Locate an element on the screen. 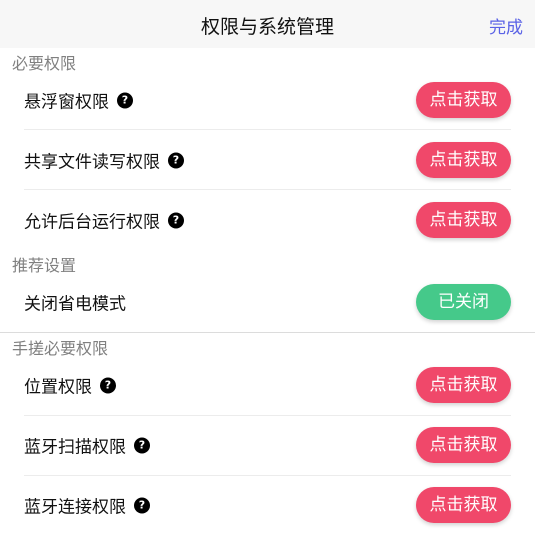  row-bluetooth-connect: 蓝牙连接权限 ? 点击获取 is located at coordinates (267, 505).